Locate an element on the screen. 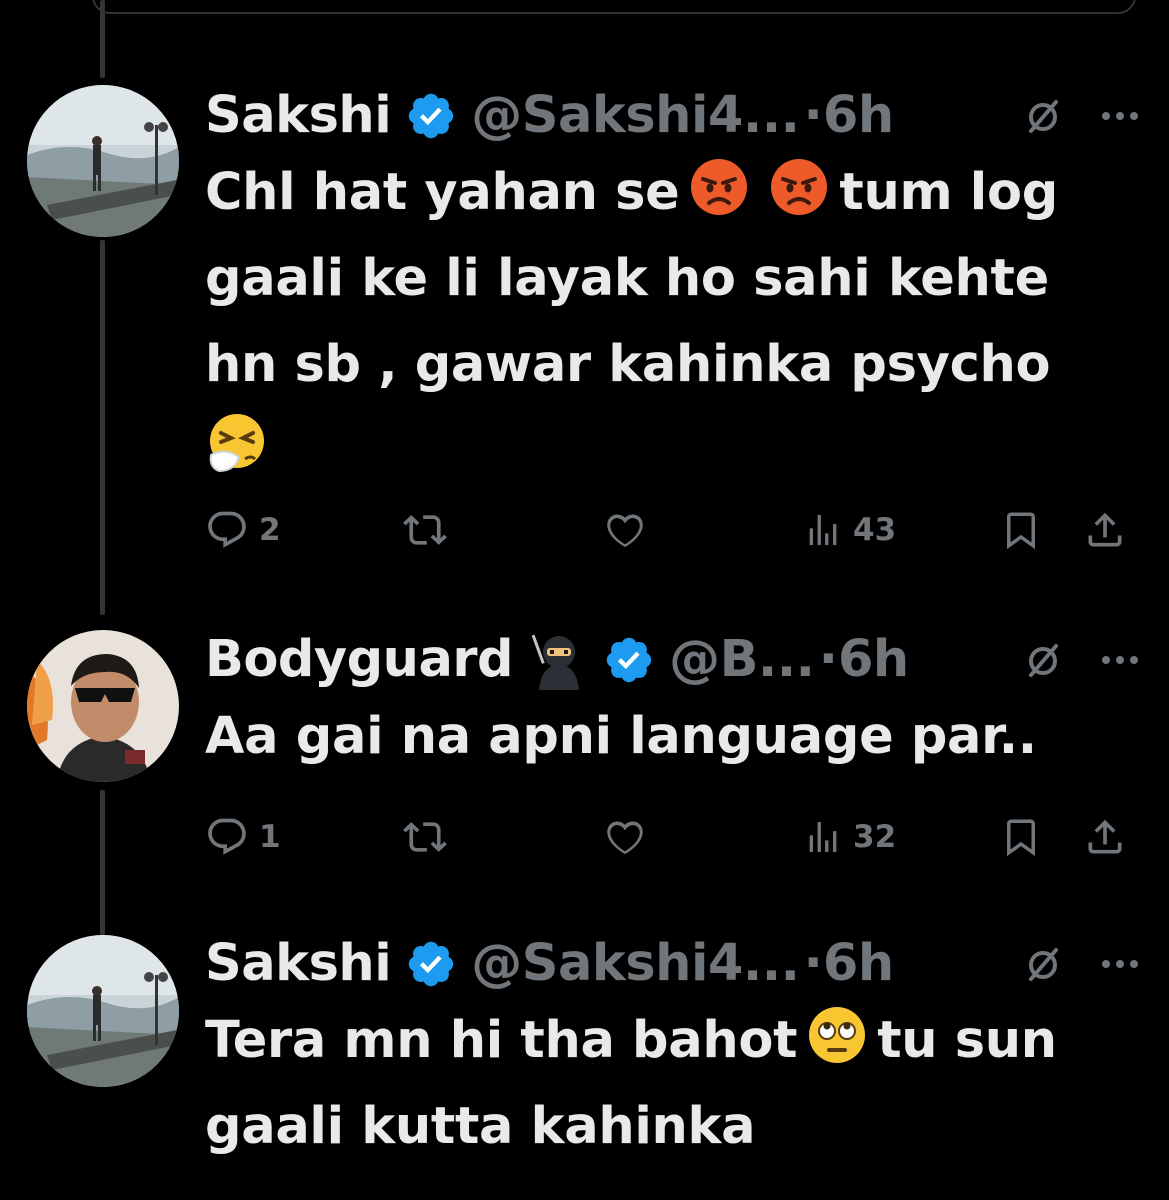  face-with-rolling-eyes-emoji is located at coordinates (837, 1035).